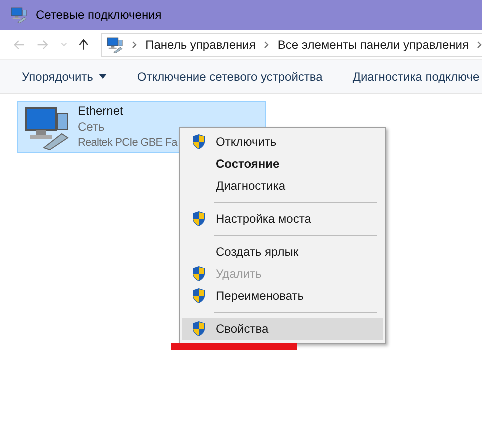  Describe the element at coordinates (43, 44) in the screenshot. I see `forward-arrow-icon` at that location.